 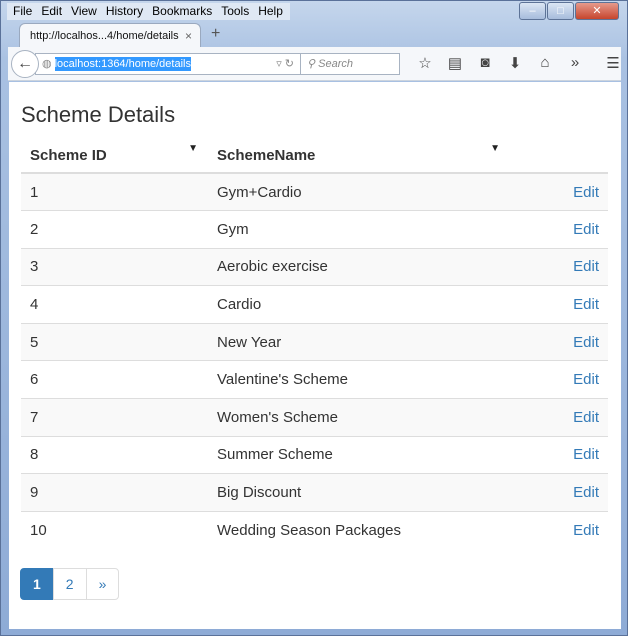 What do you see at coordinates (378, 379) in the screenshot?
I see `scheme-name-cell: Valentine's Scheme` at bounding box center [378, 379].